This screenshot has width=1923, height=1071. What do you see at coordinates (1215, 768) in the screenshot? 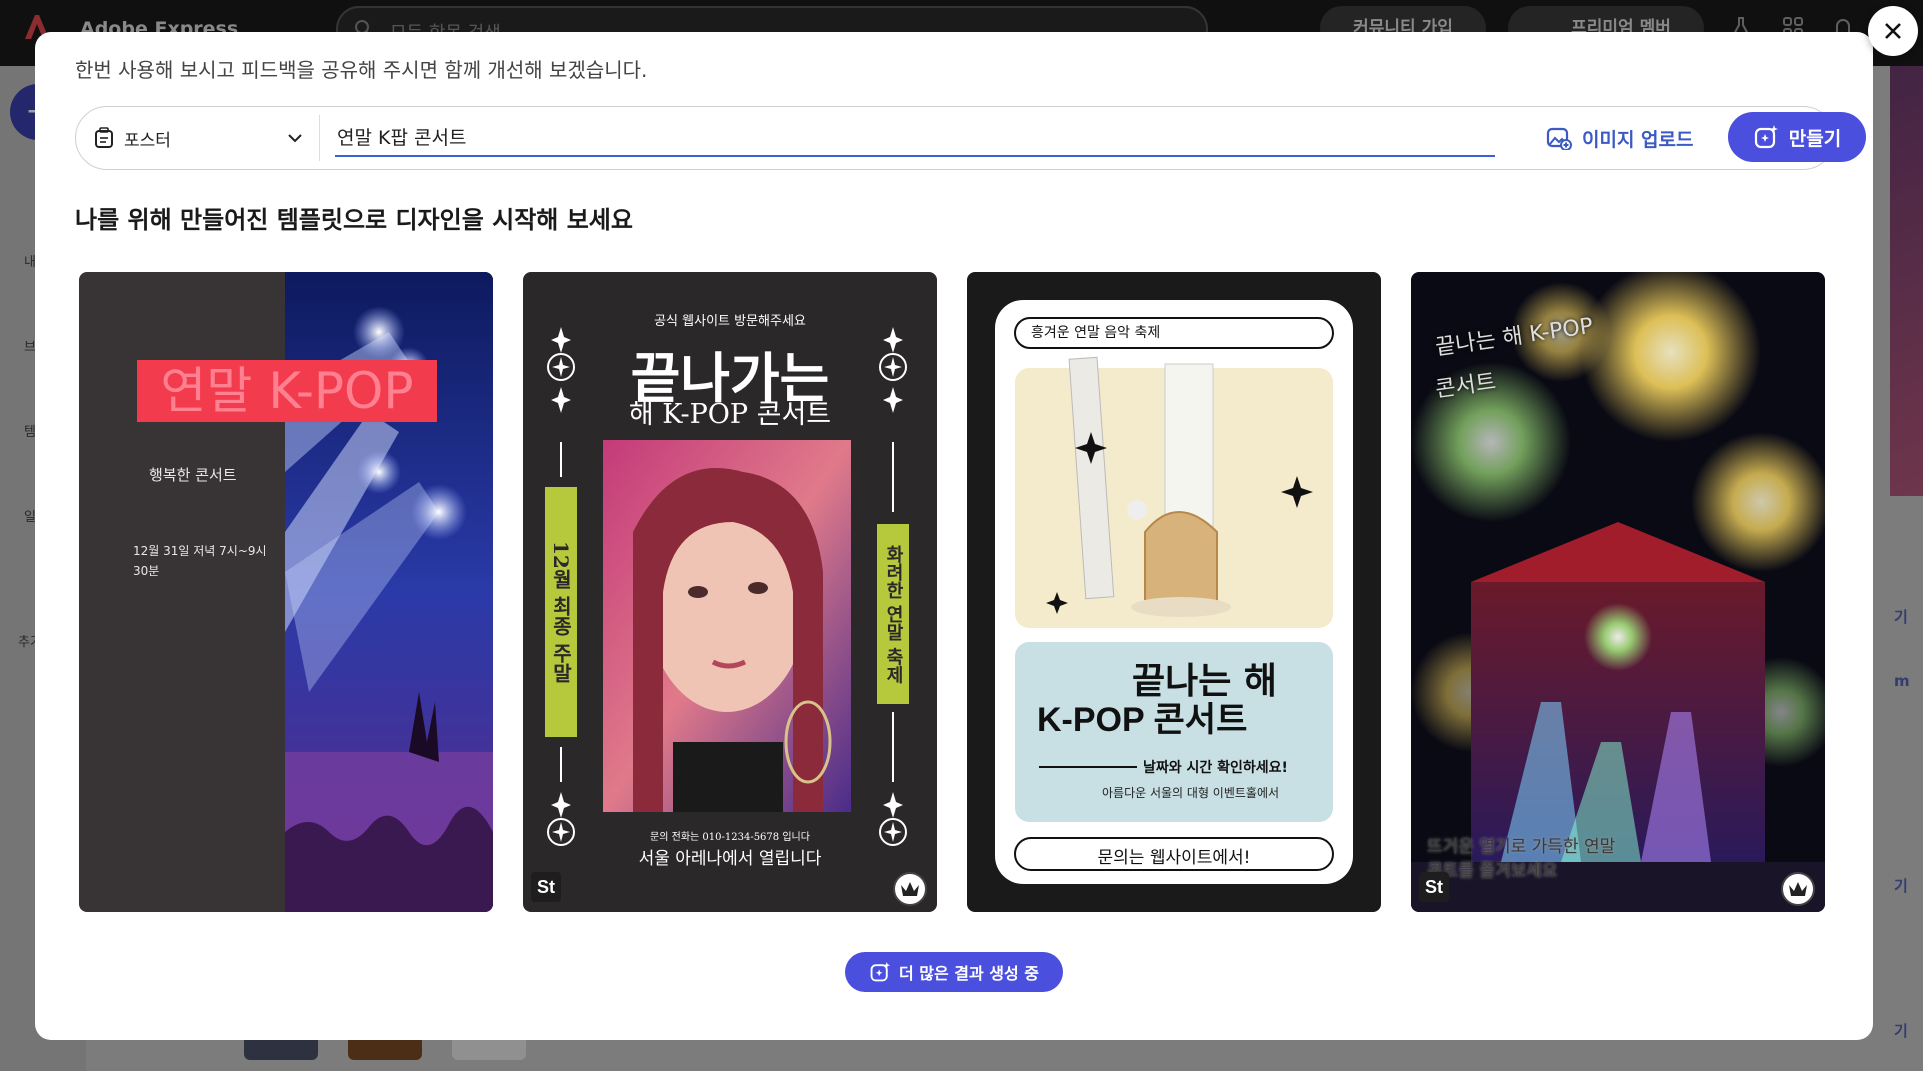
I see `template-3-info-1: 날짜와 시간 확인하세요!` at bounding box center [1215, 768].